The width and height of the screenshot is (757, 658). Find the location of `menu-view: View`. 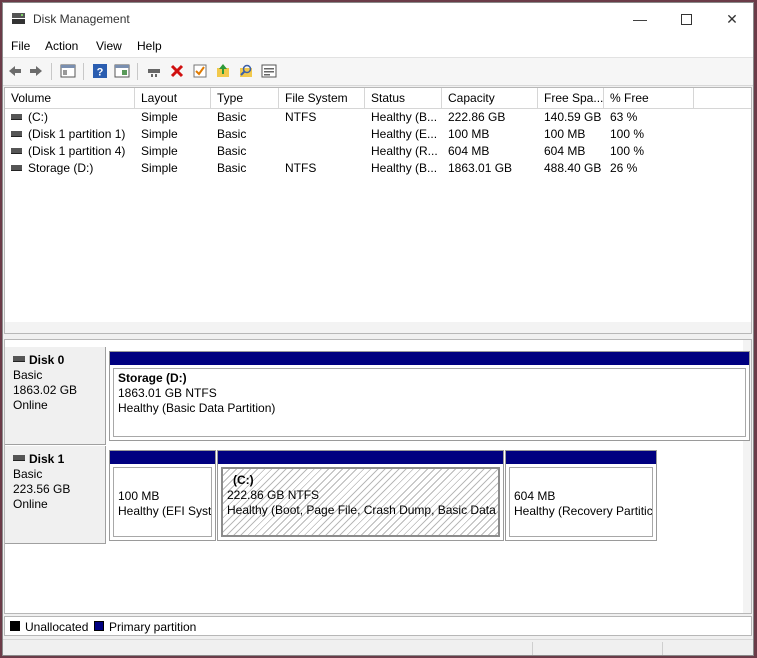

menu-view: View is located at coordinates (109, 46).